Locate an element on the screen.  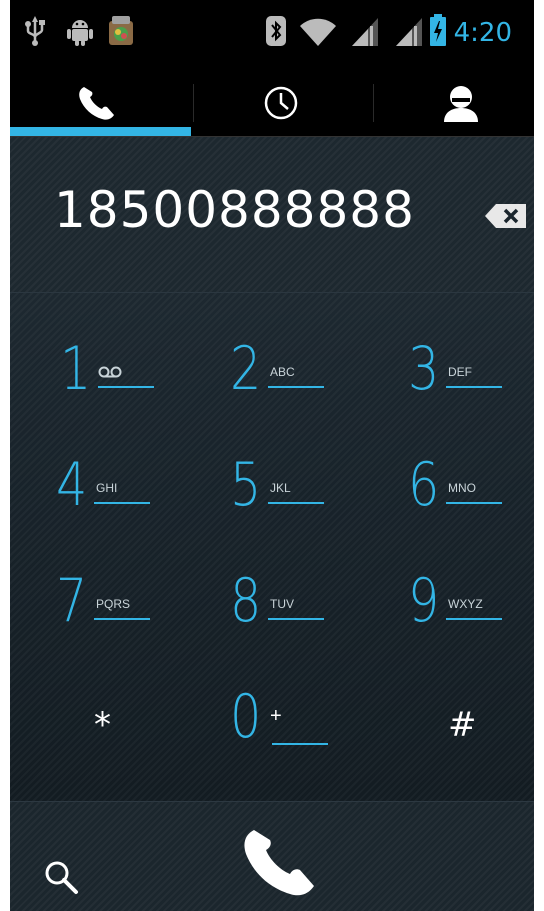
key-1: 1 is located at coordinates (140, 389).